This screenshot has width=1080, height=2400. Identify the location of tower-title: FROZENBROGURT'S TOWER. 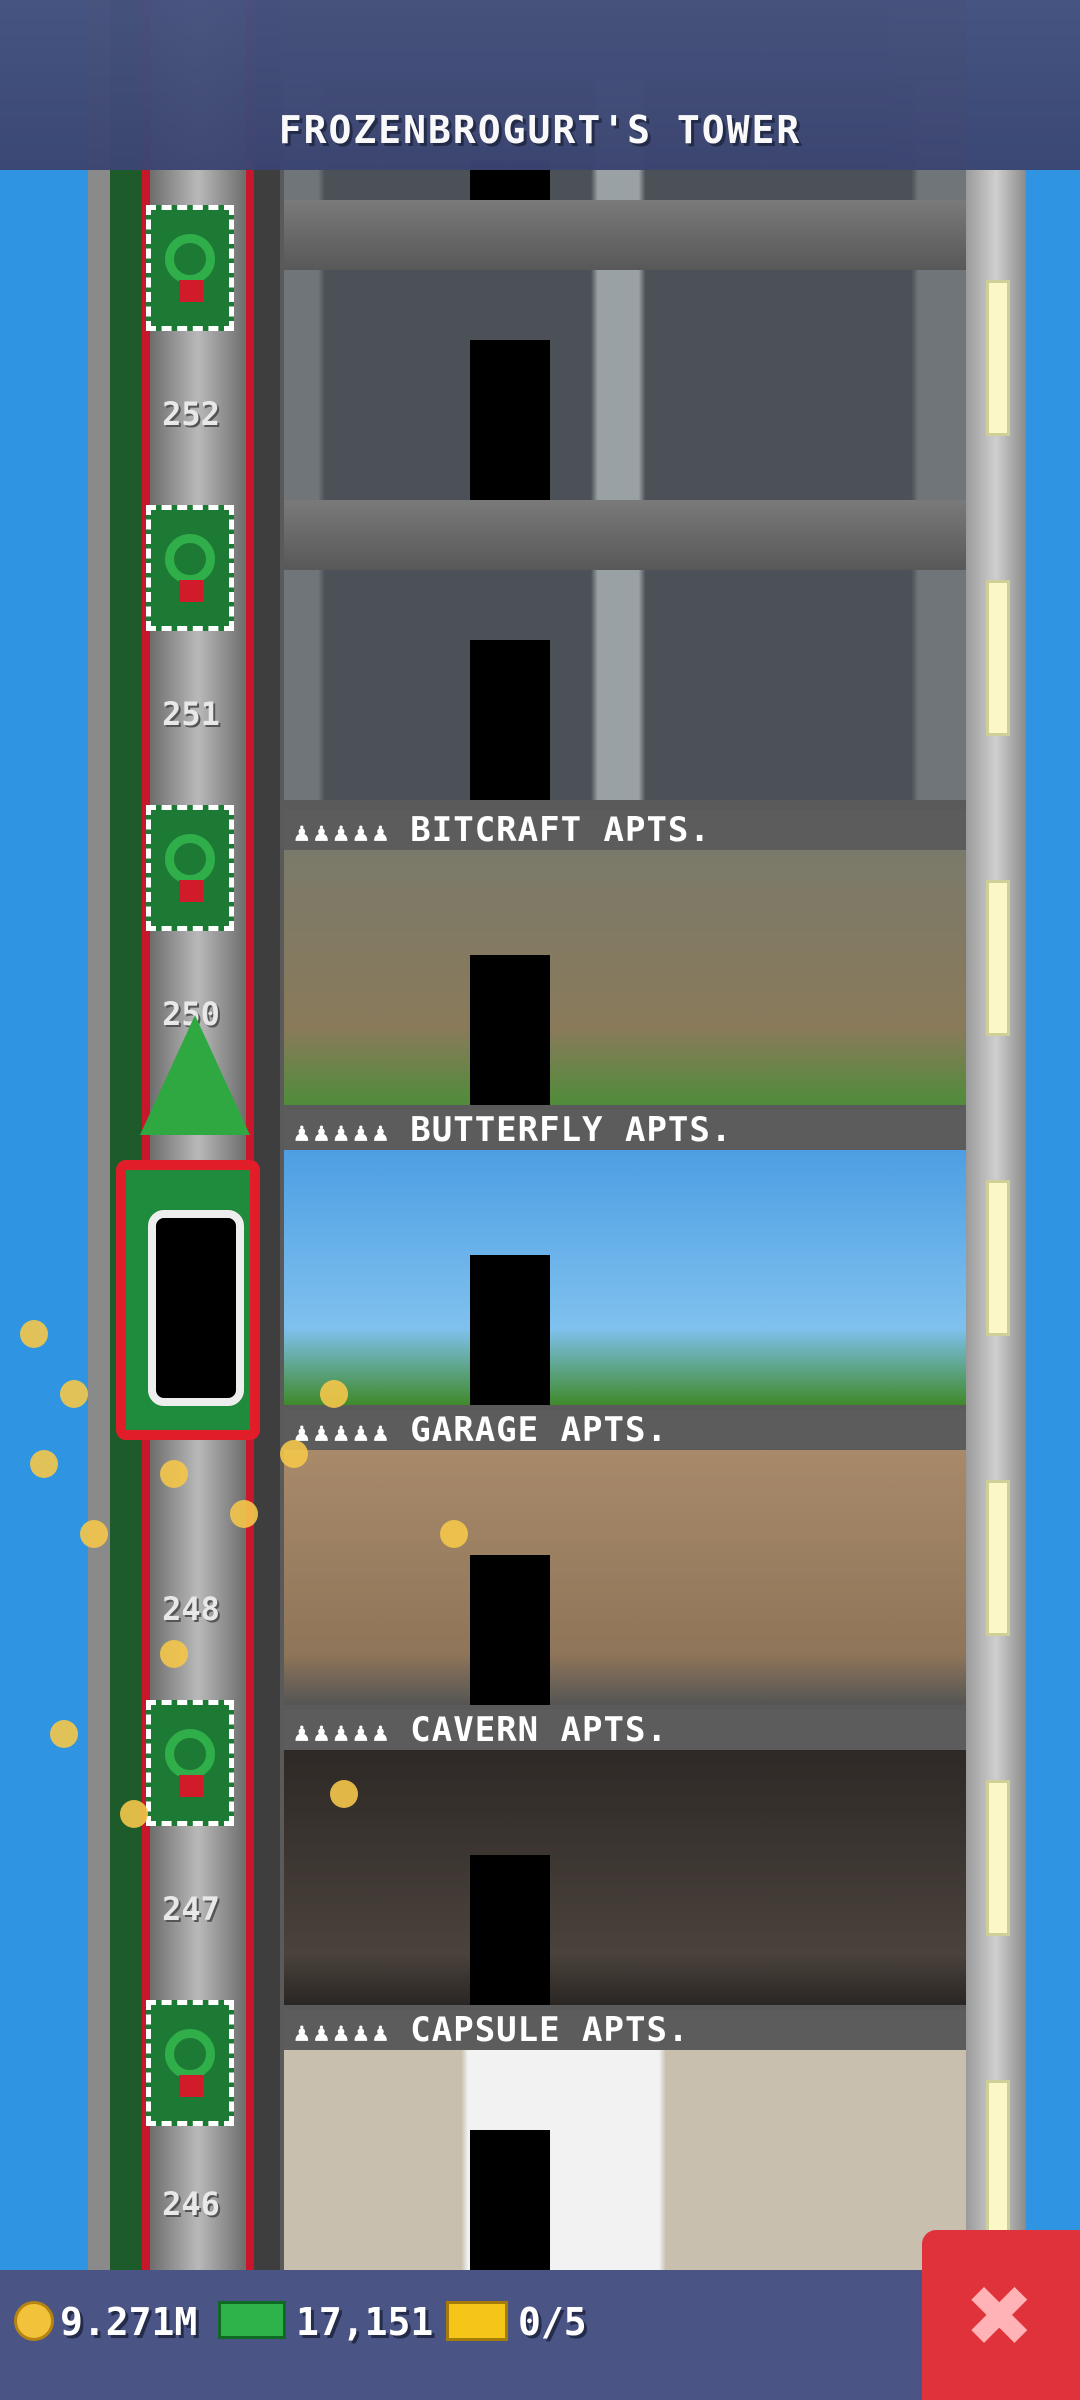
(540, 130).